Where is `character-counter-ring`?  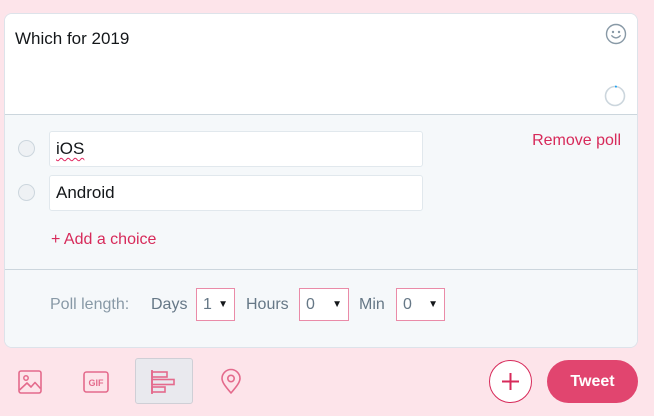 character-counter-ring is located at coordinates (615, 96).